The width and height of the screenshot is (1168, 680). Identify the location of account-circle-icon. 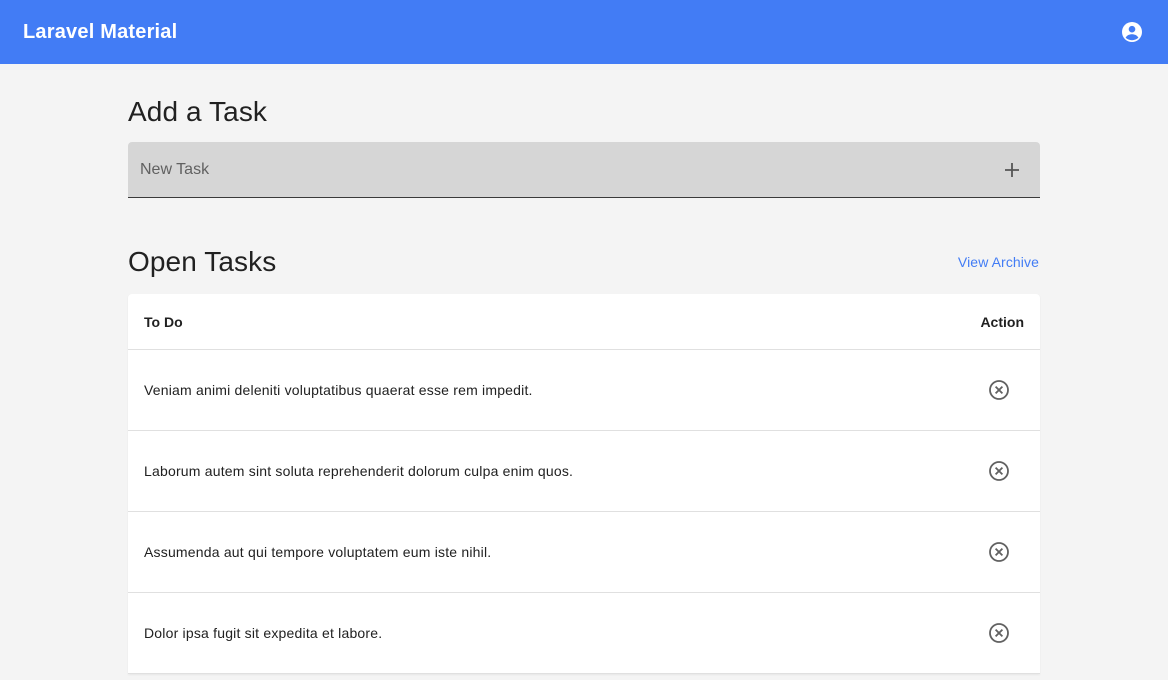
(1132, 32).